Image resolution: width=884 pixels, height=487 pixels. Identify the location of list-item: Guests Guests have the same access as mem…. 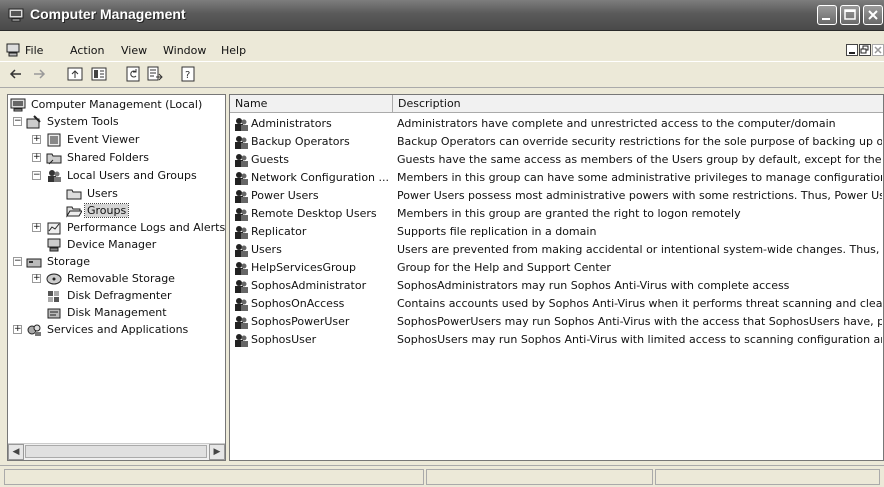
(556, 160).